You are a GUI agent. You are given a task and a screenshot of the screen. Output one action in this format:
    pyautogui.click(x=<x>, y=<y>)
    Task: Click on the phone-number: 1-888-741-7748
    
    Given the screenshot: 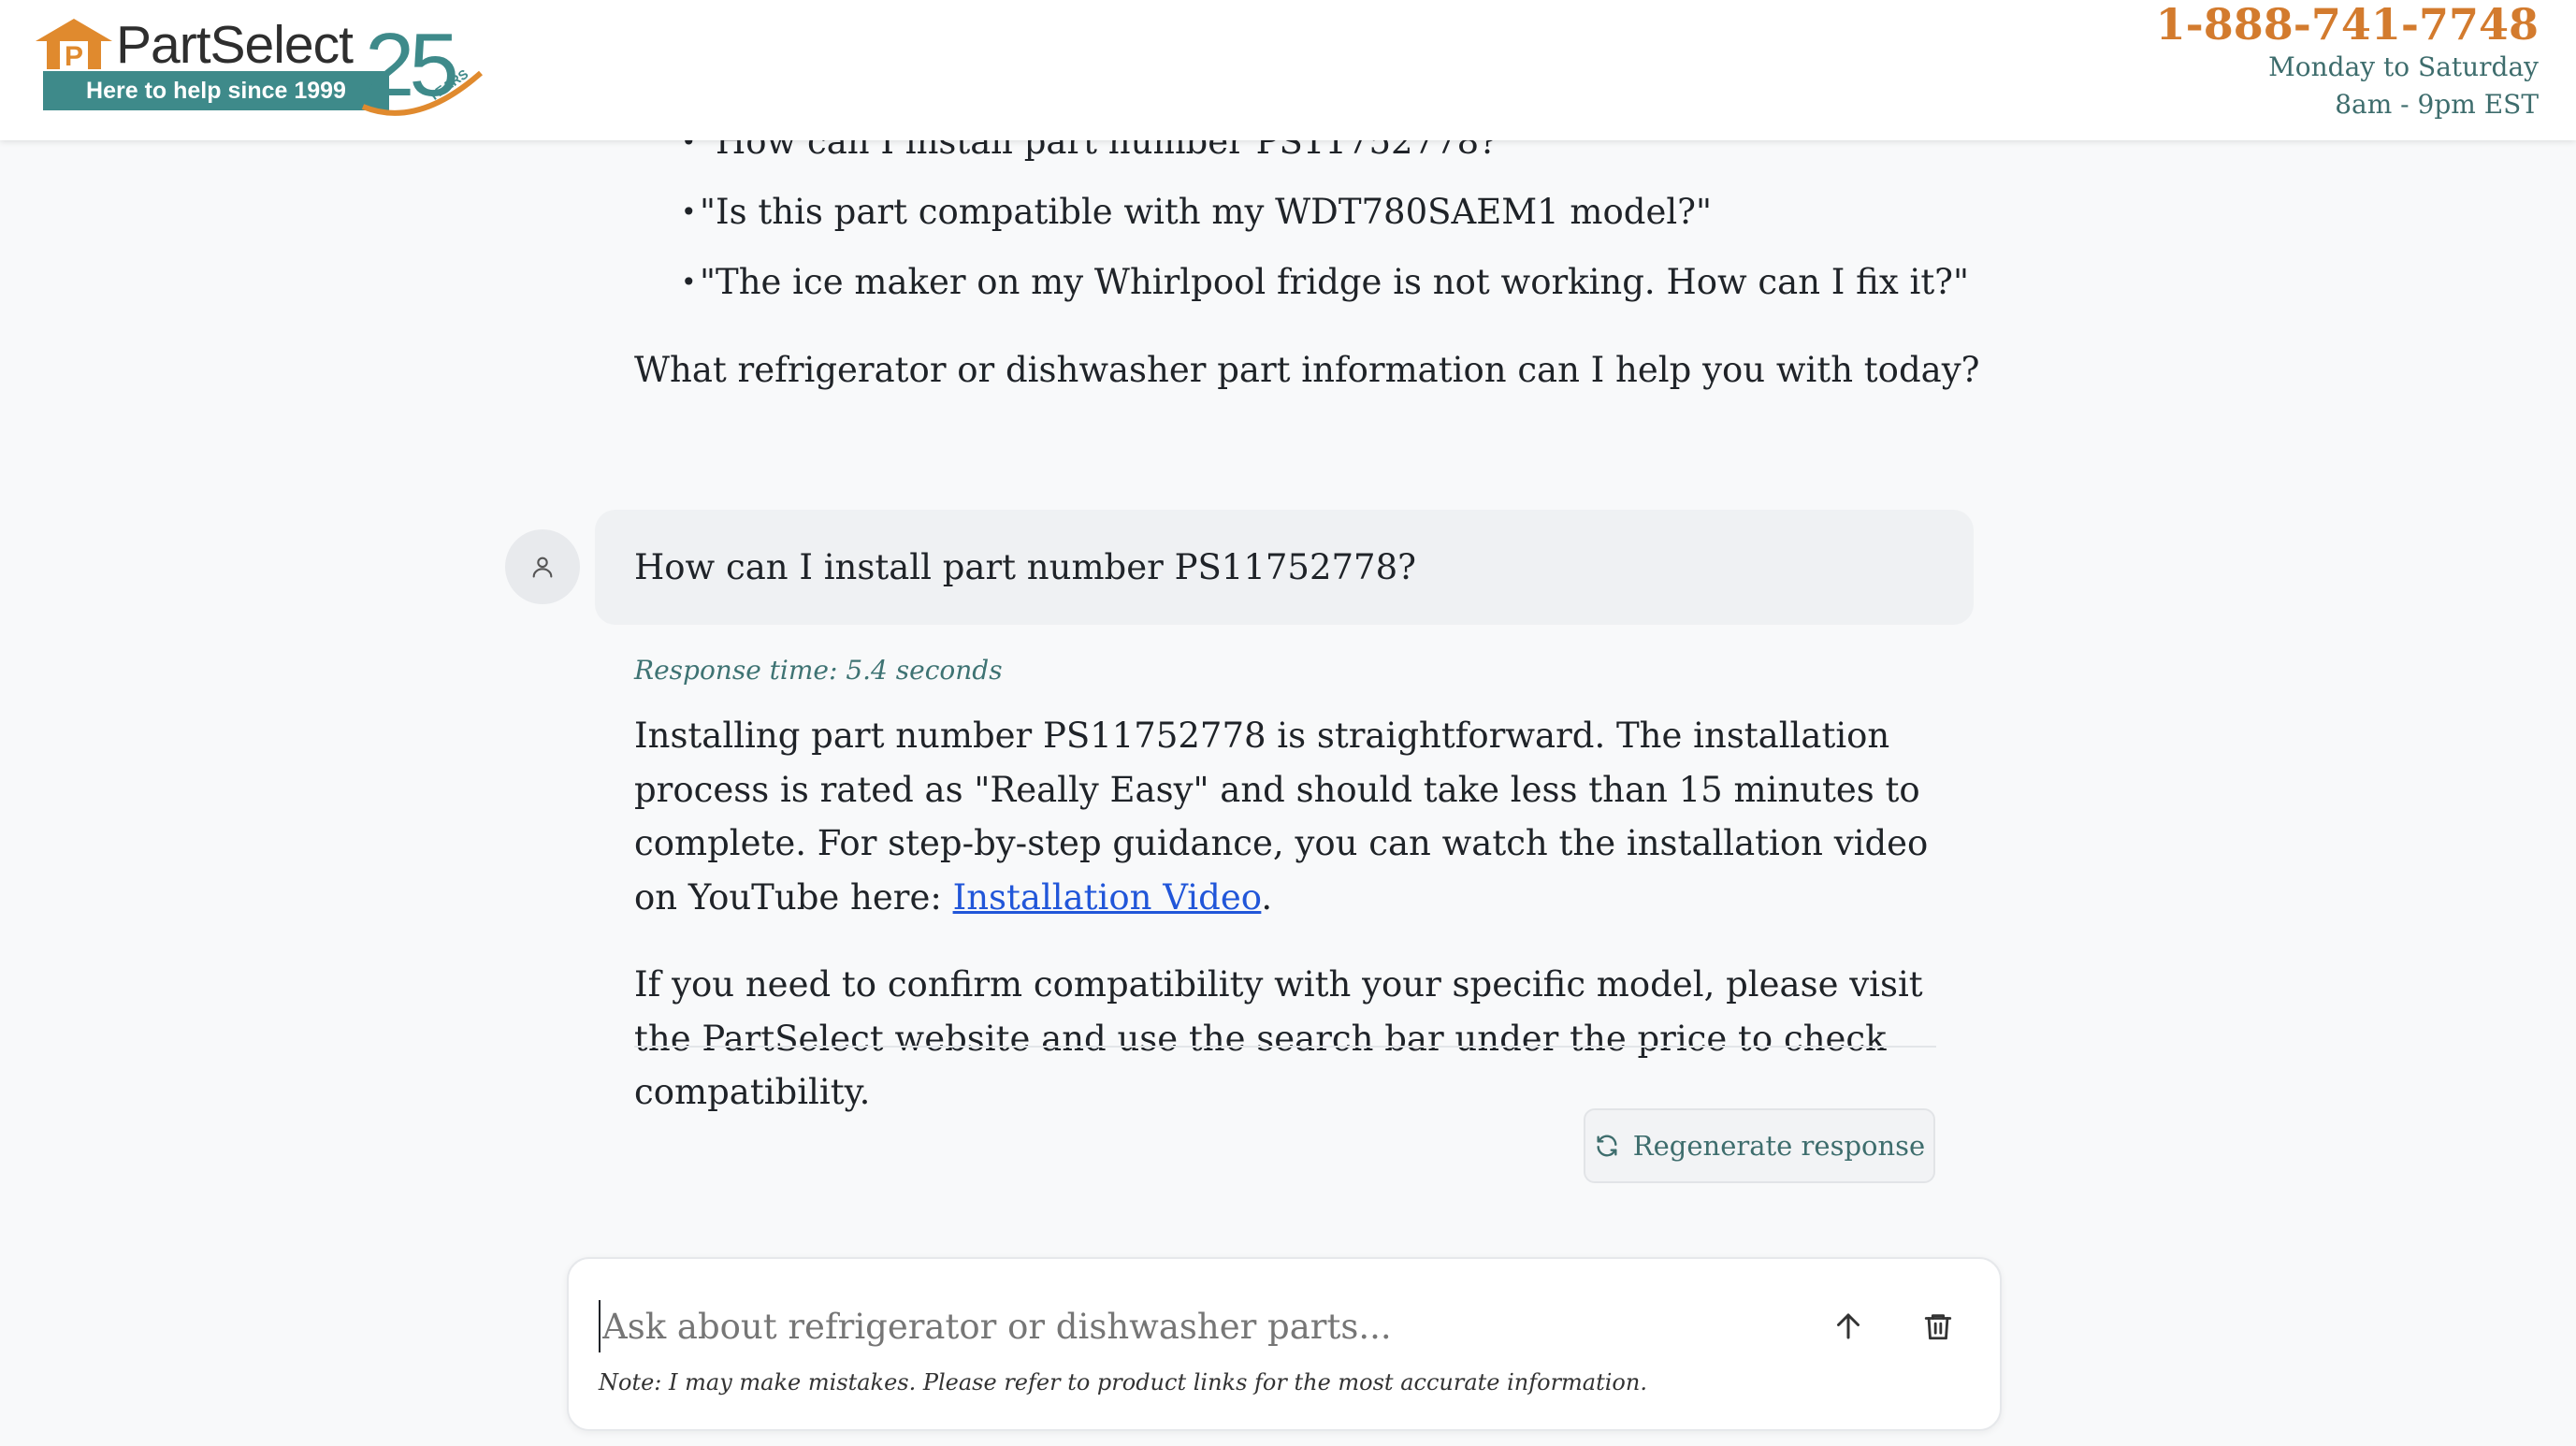 What is the action you would take?
    pyautogui.click(x=2347, y=24)
    